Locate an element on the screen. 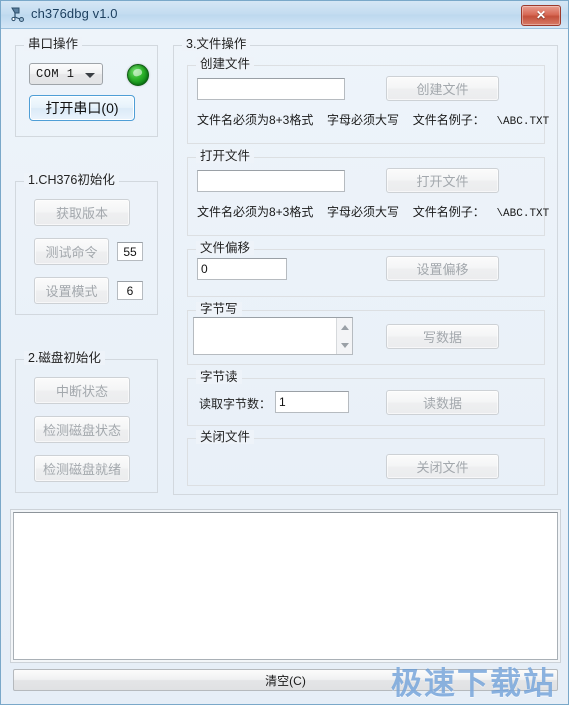  open-hint-example-value: \ABC.TXT is located at coordinates (523, 214).